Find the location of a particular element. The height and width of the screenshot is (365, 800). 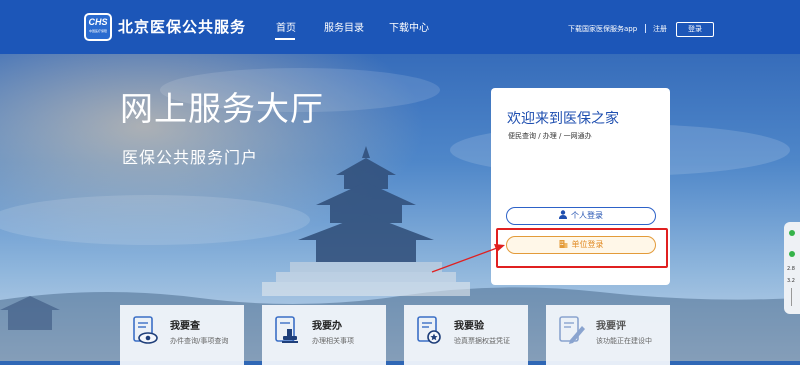

register-link: 注册 is located at coordinates (660, 29).